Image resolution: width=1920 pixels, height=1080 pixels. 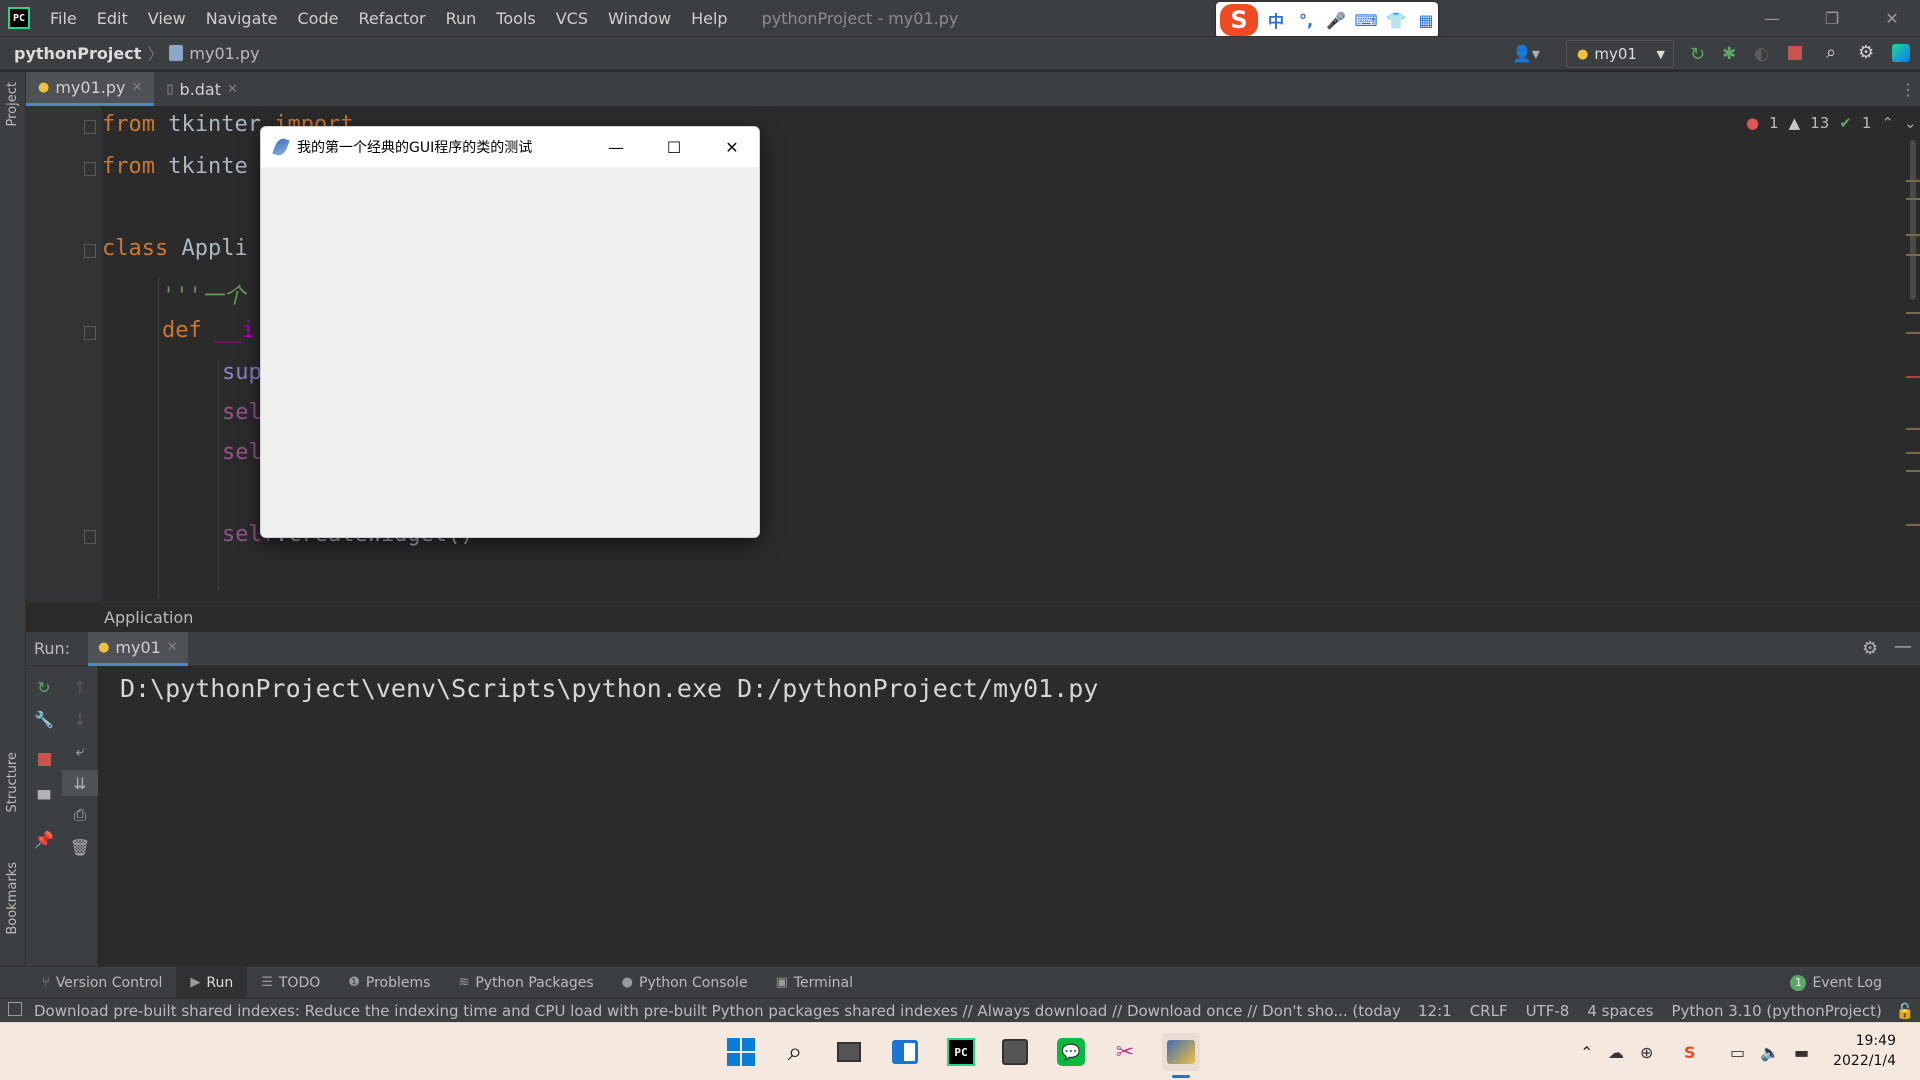 I want to click on layout-icon: ▀, so click(x=44, y=799).